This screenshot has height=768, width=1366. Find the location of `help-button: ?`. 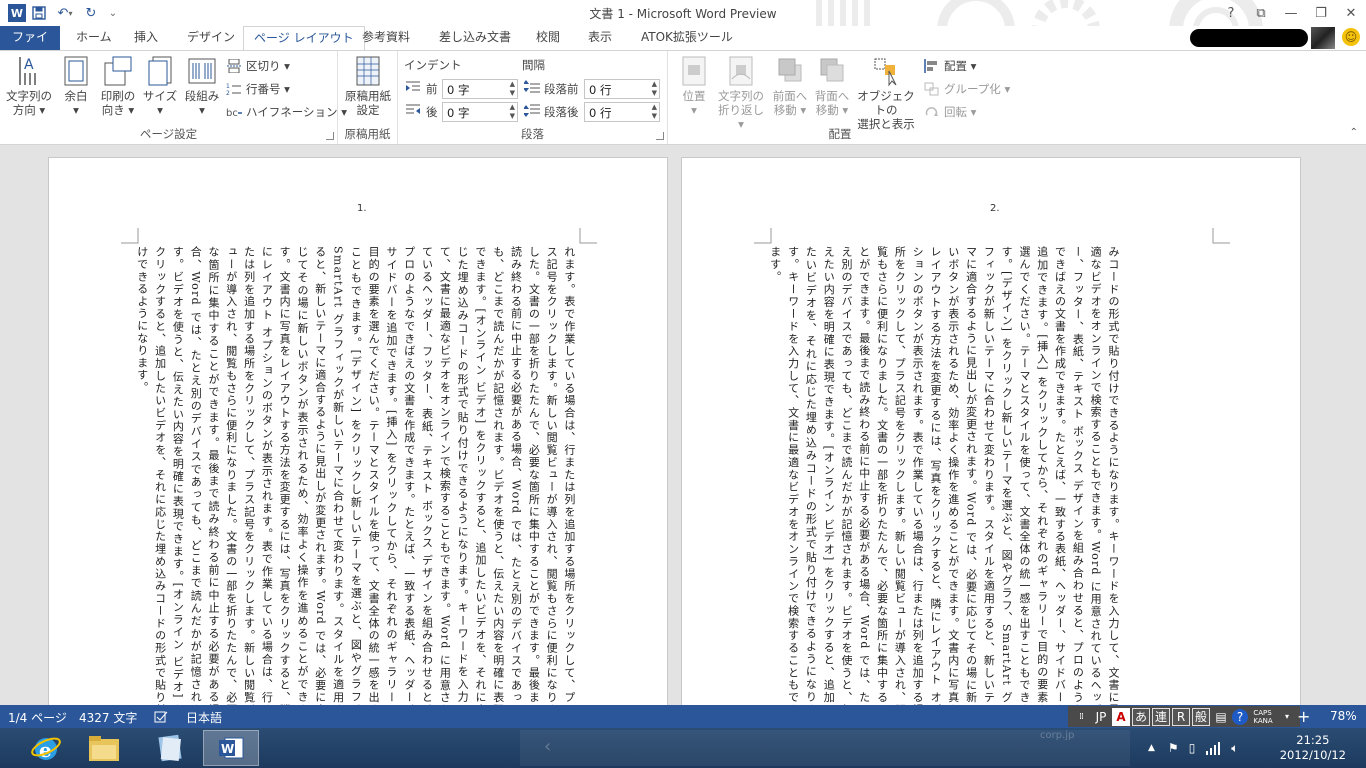

help-button: ? is located at coordinates (1231, 13).